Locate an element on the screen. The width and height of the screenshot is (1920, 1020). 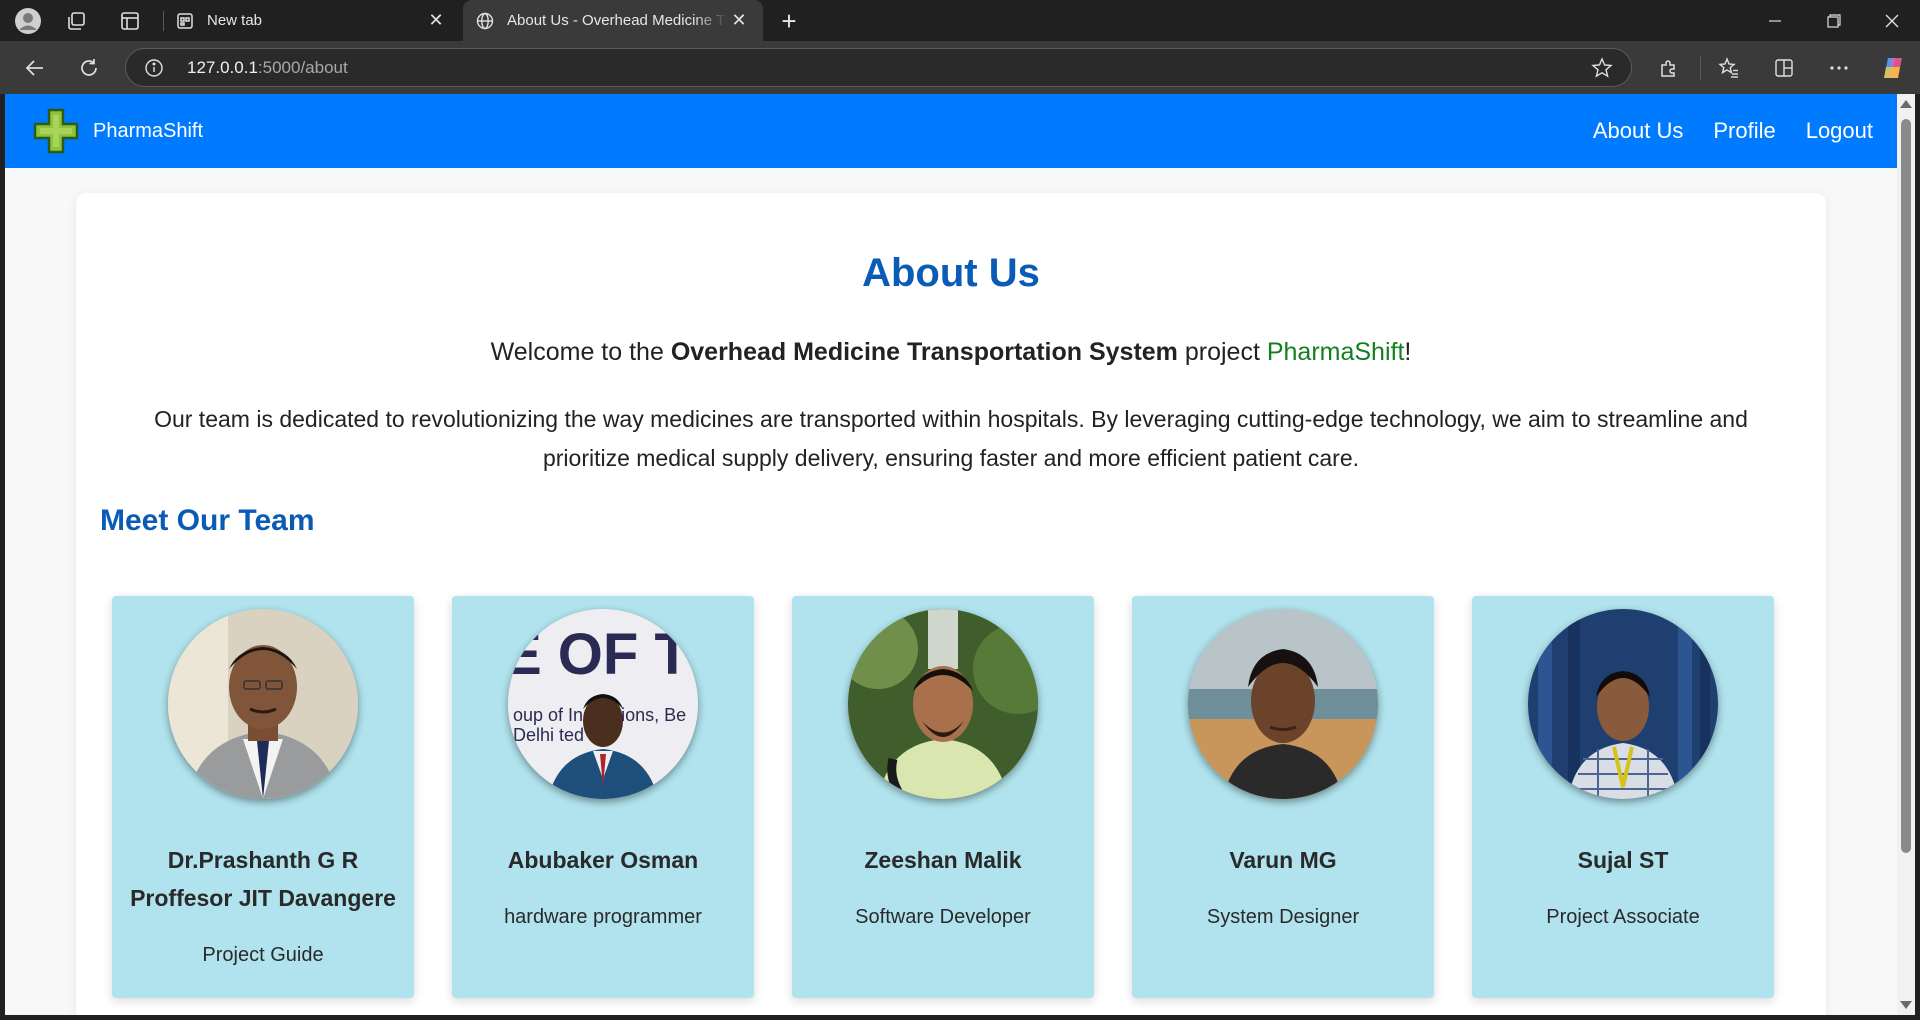
nav-links: About Us Profile Logout is located at coordinates (1718, 131).